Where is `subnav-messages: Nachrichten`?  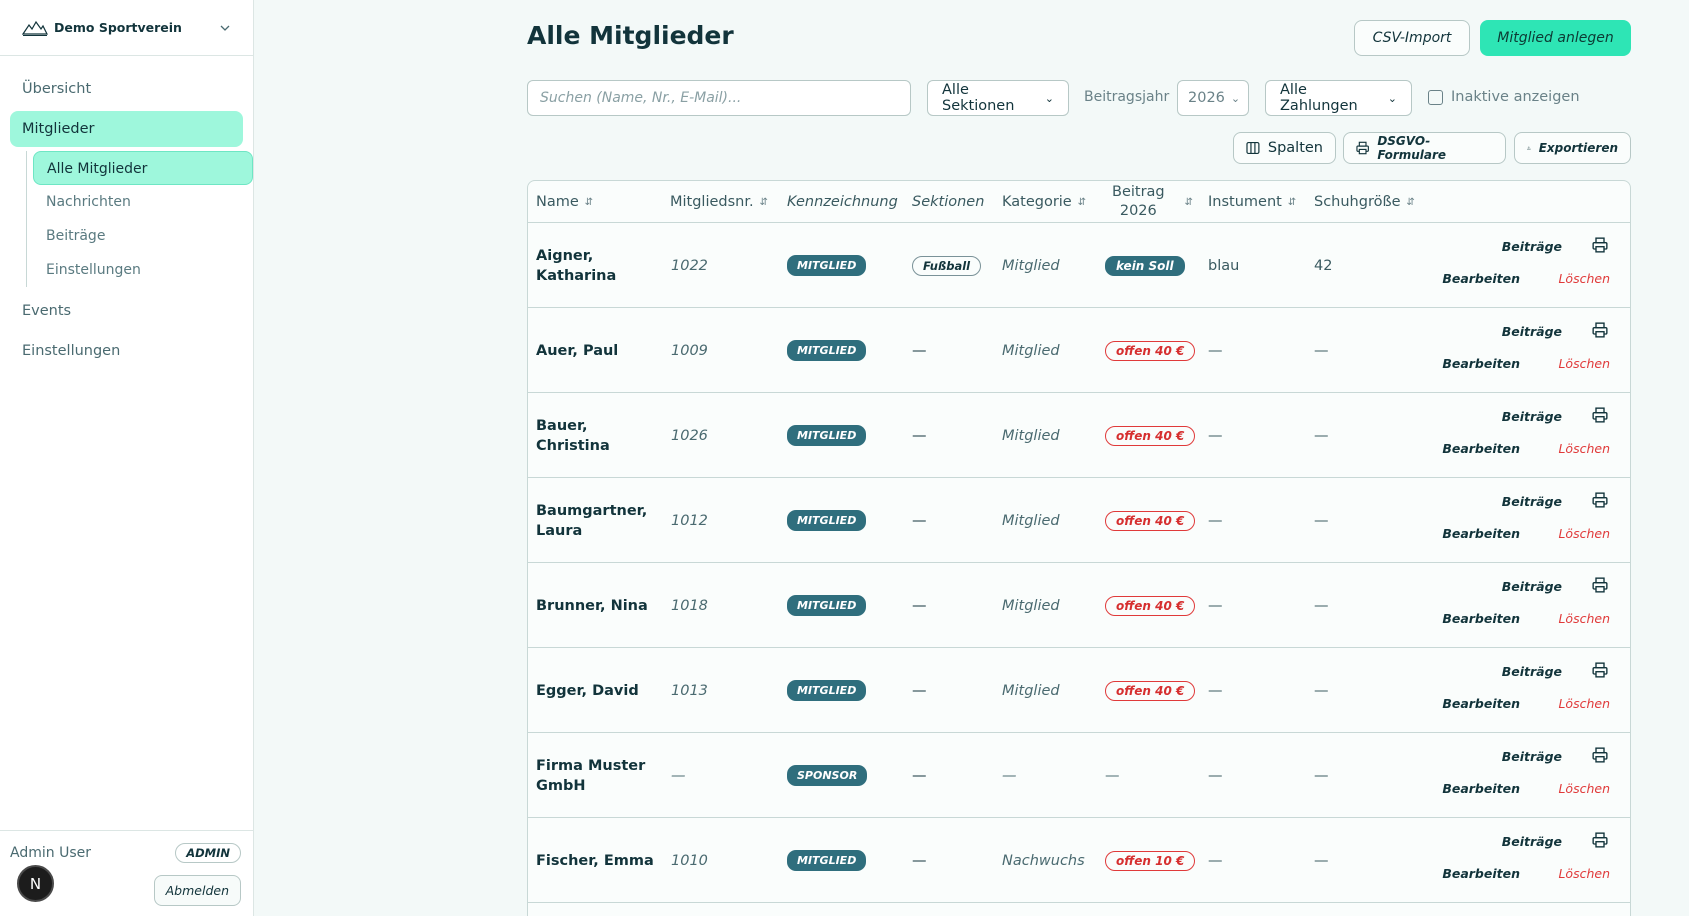 subnav-messages: Nachrichten is located at coordinates (143, 202).